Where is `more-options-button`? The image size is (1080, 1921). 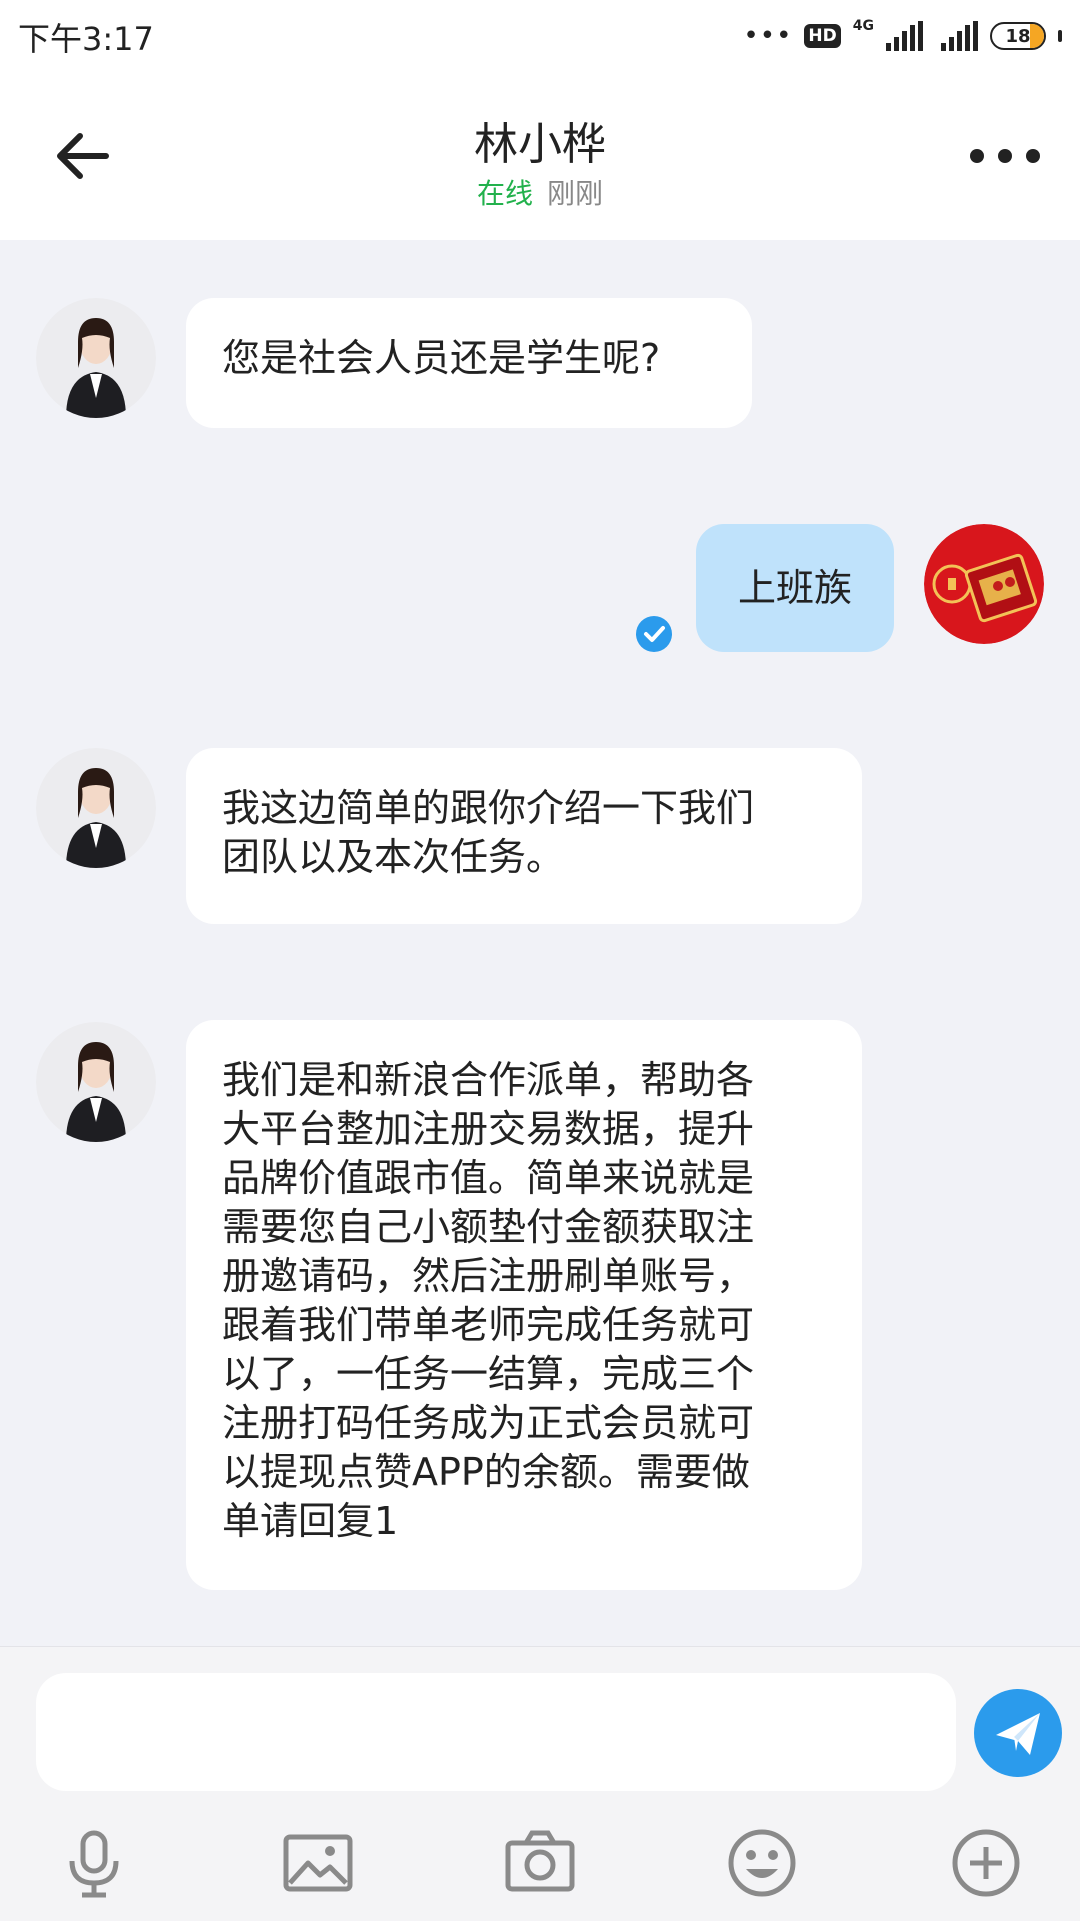
more-options-button is located at coordinates (1005, 156).